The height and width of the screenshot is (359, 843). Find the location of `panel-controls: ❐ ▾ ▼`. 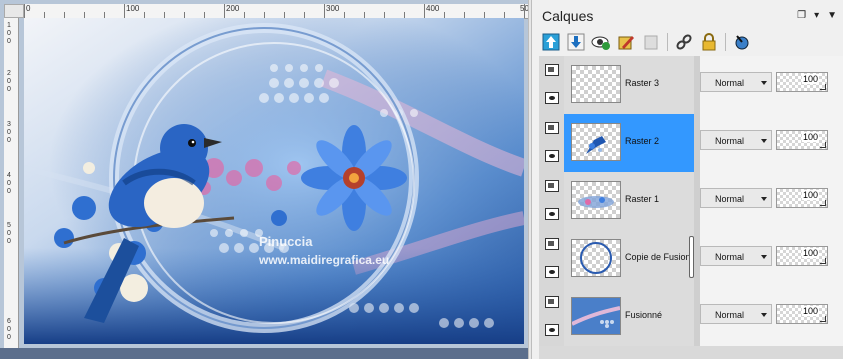

panel-controls: ❐ ▾ ▼ is located at coordinates (817, 15).